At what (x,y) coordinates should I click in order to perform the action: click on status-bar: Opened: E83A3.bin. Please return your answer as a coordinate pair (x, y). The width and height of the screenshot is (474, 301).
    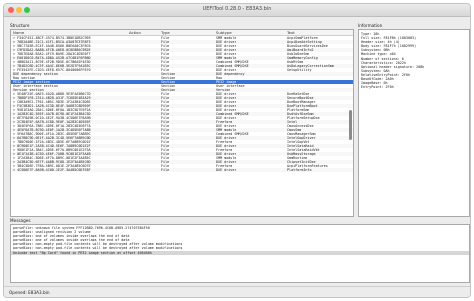
    Looking at the image, I should click on (237, 291).